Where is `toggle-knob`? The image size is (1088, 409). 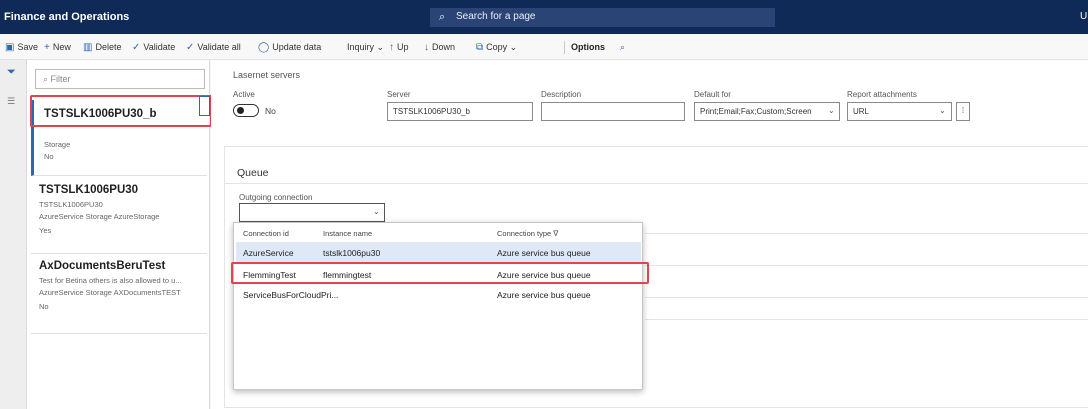
toggle-knob is located at coordinates (240, 110).